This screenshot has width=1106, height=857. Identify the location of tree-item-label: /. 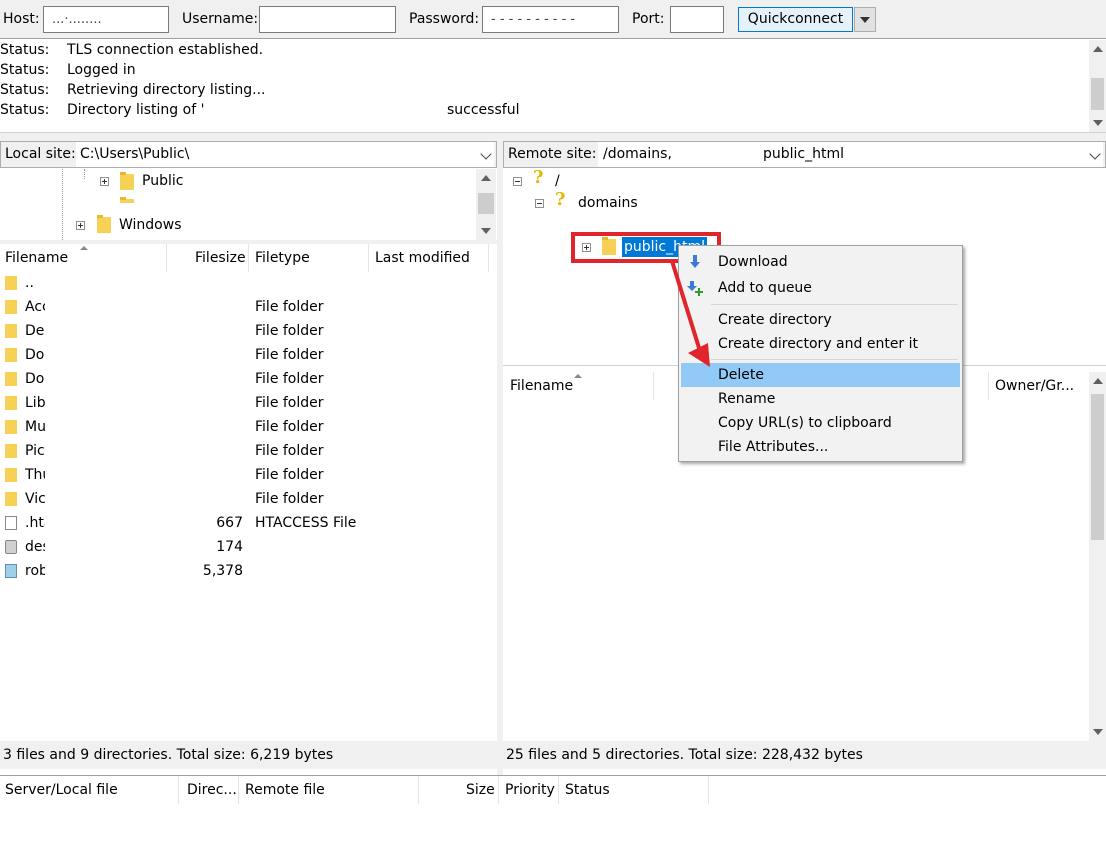
(557, 181).